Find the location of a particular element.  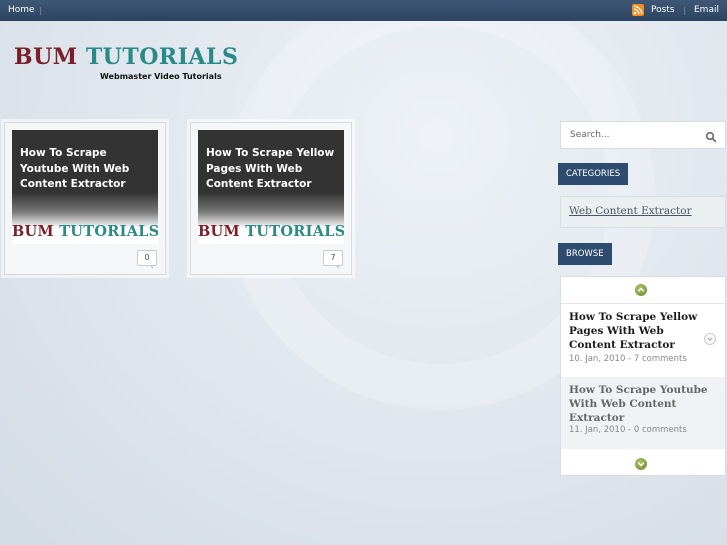

logo-tagline: Webmaster Video Tutorials is located at coordinates (161, 76).